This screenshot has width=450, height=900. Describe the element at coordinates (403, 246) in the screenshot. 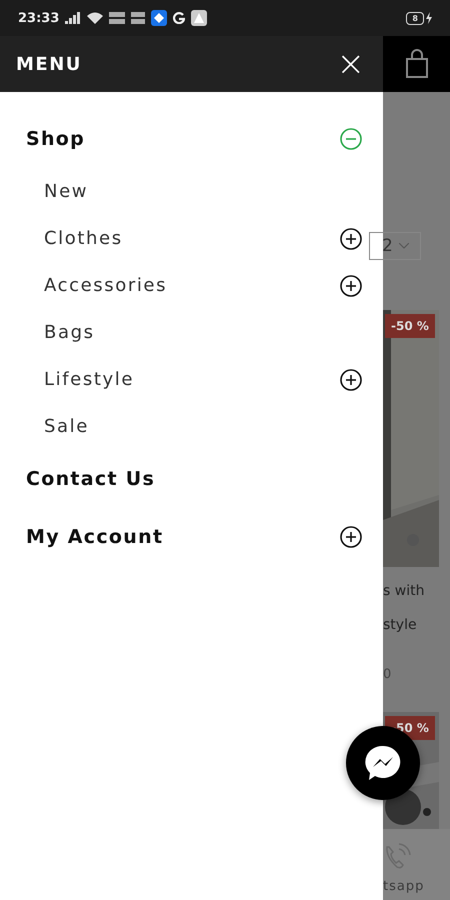

I see `chevron-down-icon` at that location.